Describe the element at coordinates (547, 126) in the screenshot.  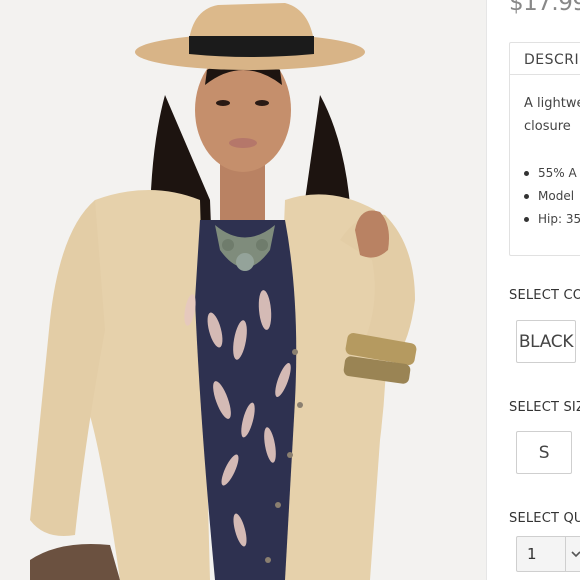
I see `description-line: closure` at that location.